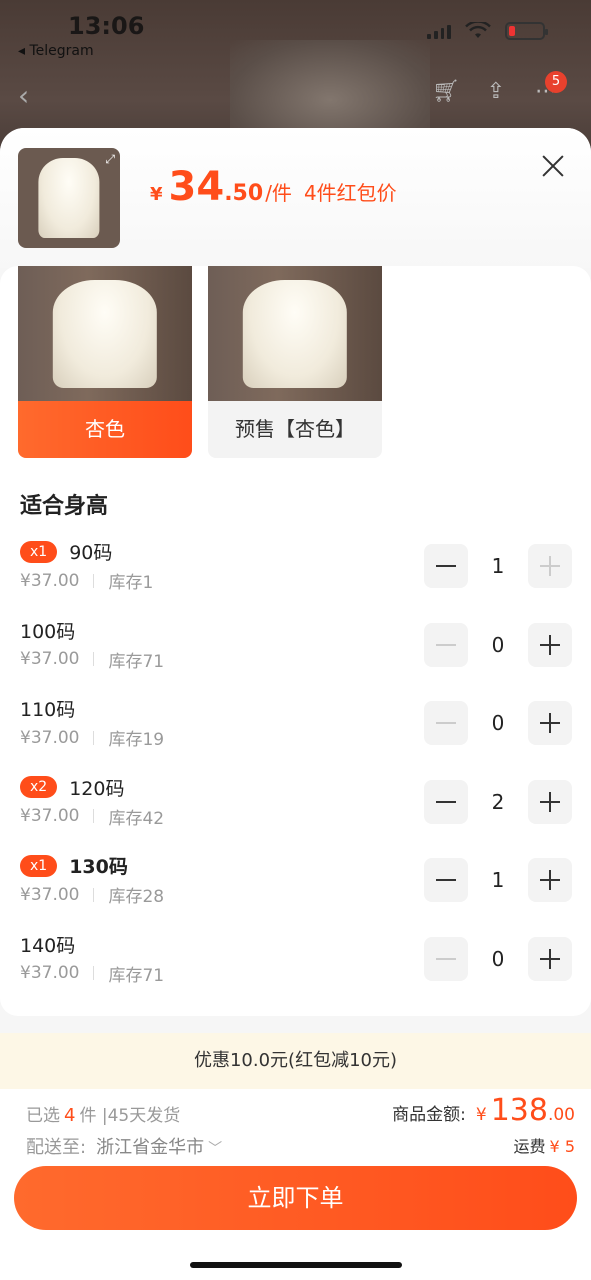  What do you see at coordinates (39, 551) in the screenshot?
I see `selected-qty-badge: x1` at bounding box center [39, 551].